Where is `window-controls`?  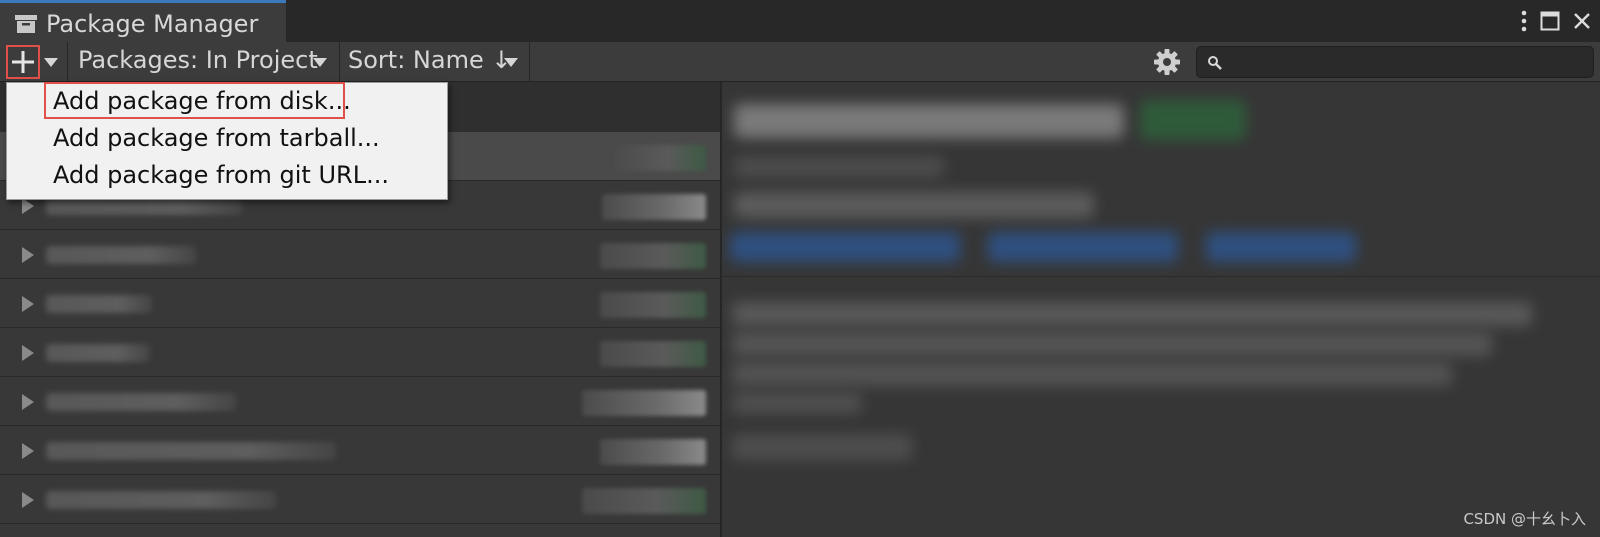
window-controls is located at coordinates (1556, 21).